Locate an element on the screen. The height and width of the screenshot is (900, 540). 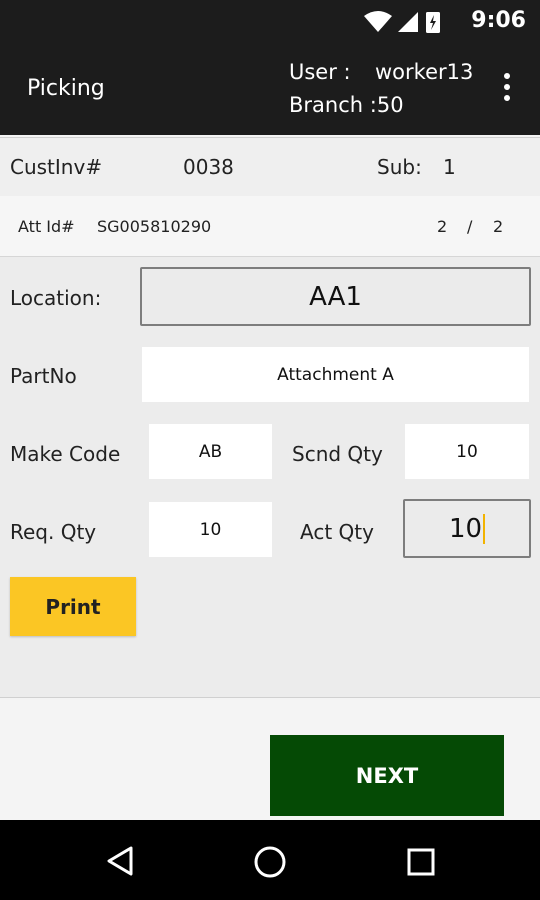
branch-label: Branch : is located at coordinates (333, 105).